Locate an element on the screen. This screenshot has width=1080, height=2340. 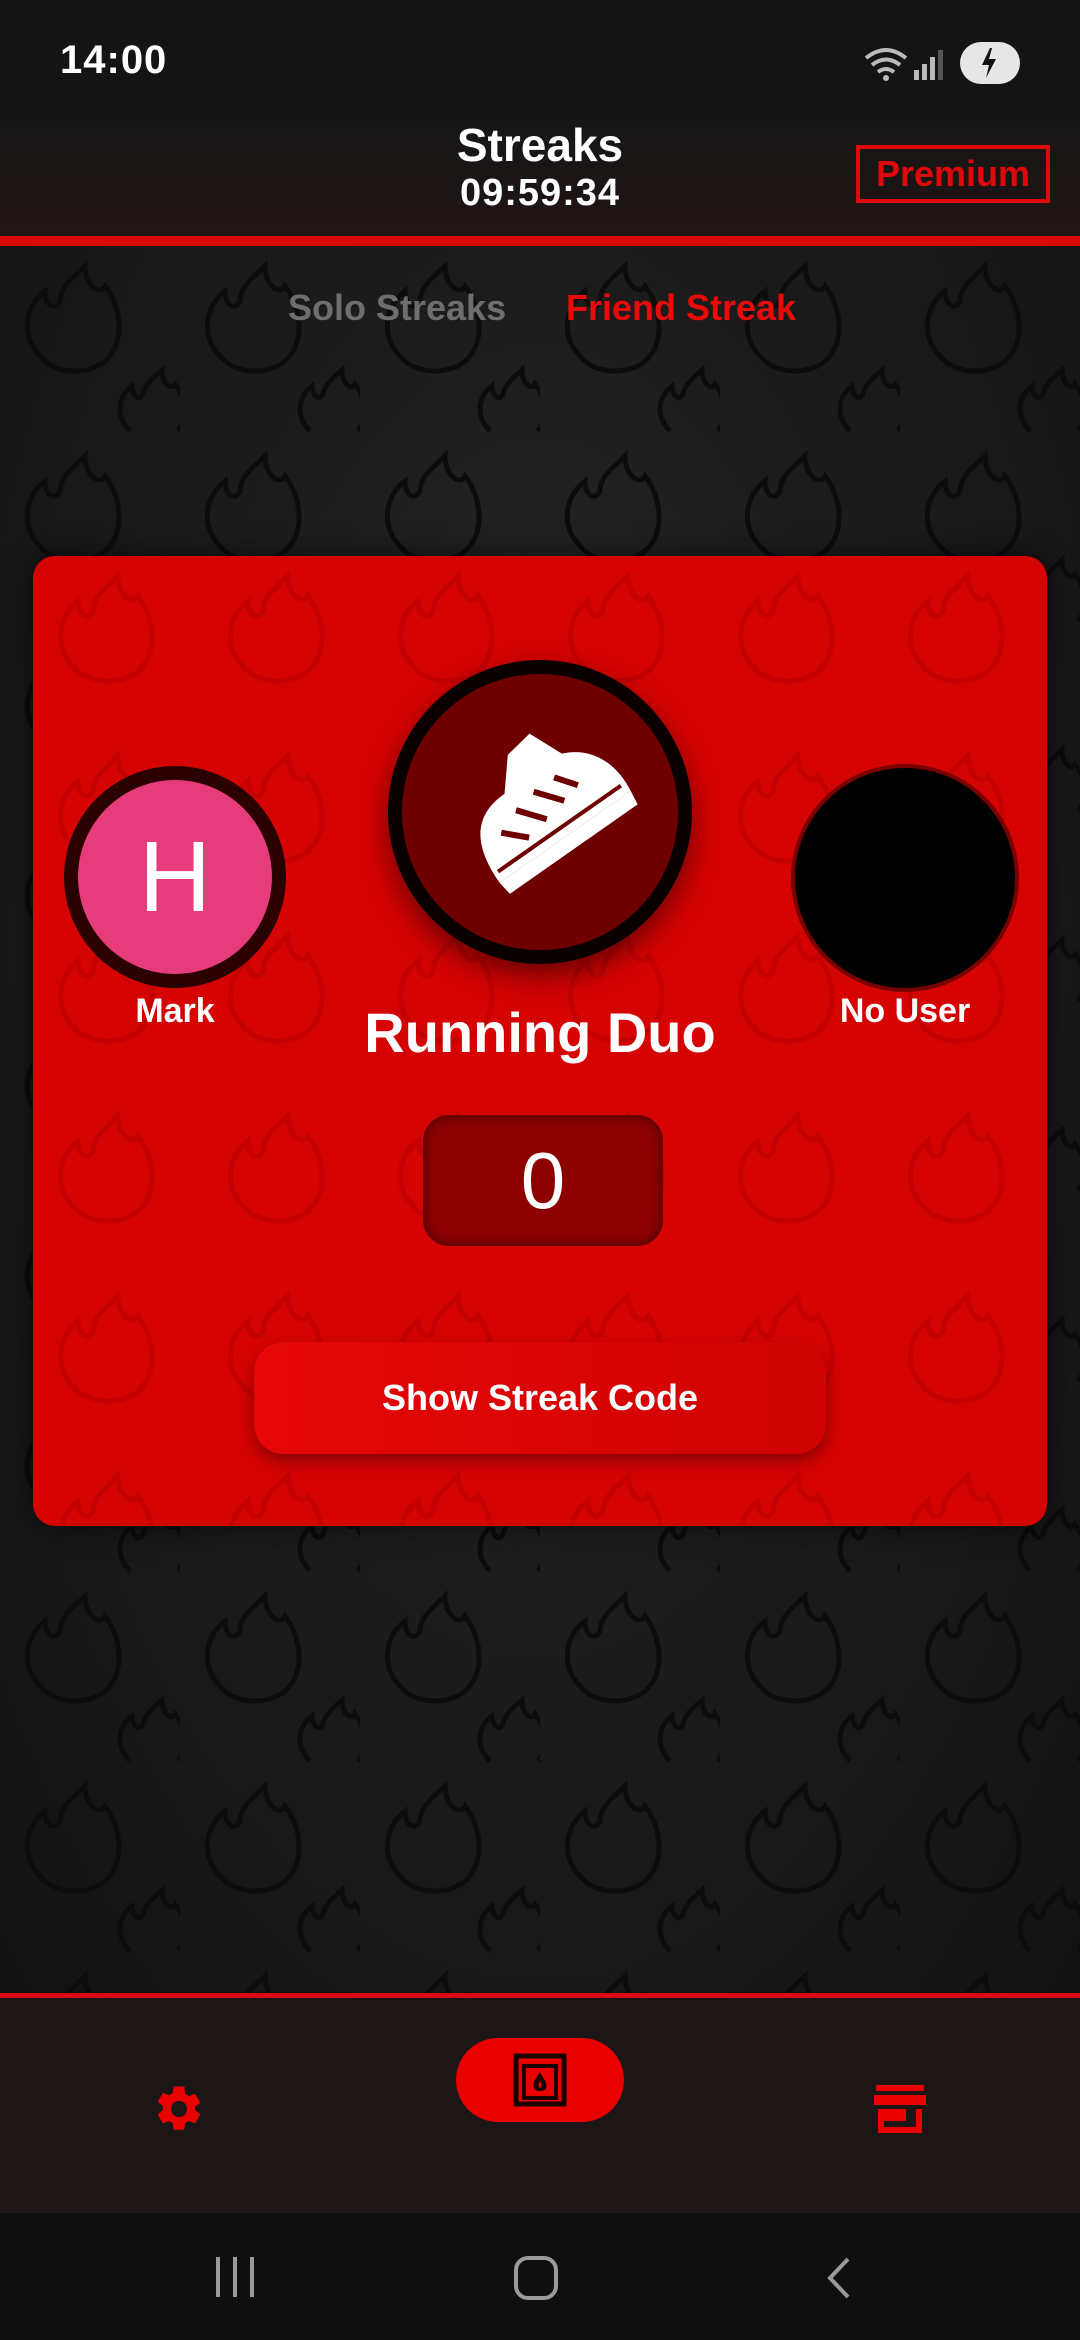
system-nav-bar is located at coordinates (540, 2276).